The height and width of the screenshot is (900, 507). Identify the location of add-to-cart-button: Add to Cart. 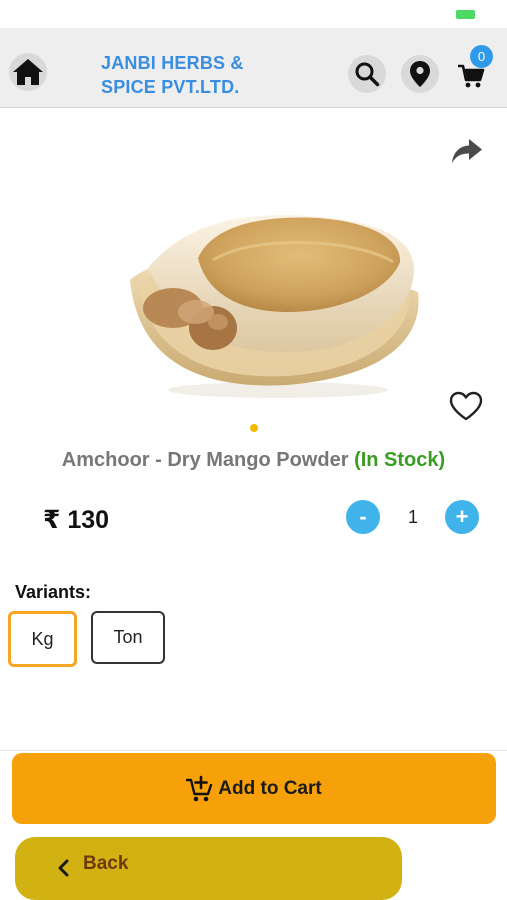
(254, 788).